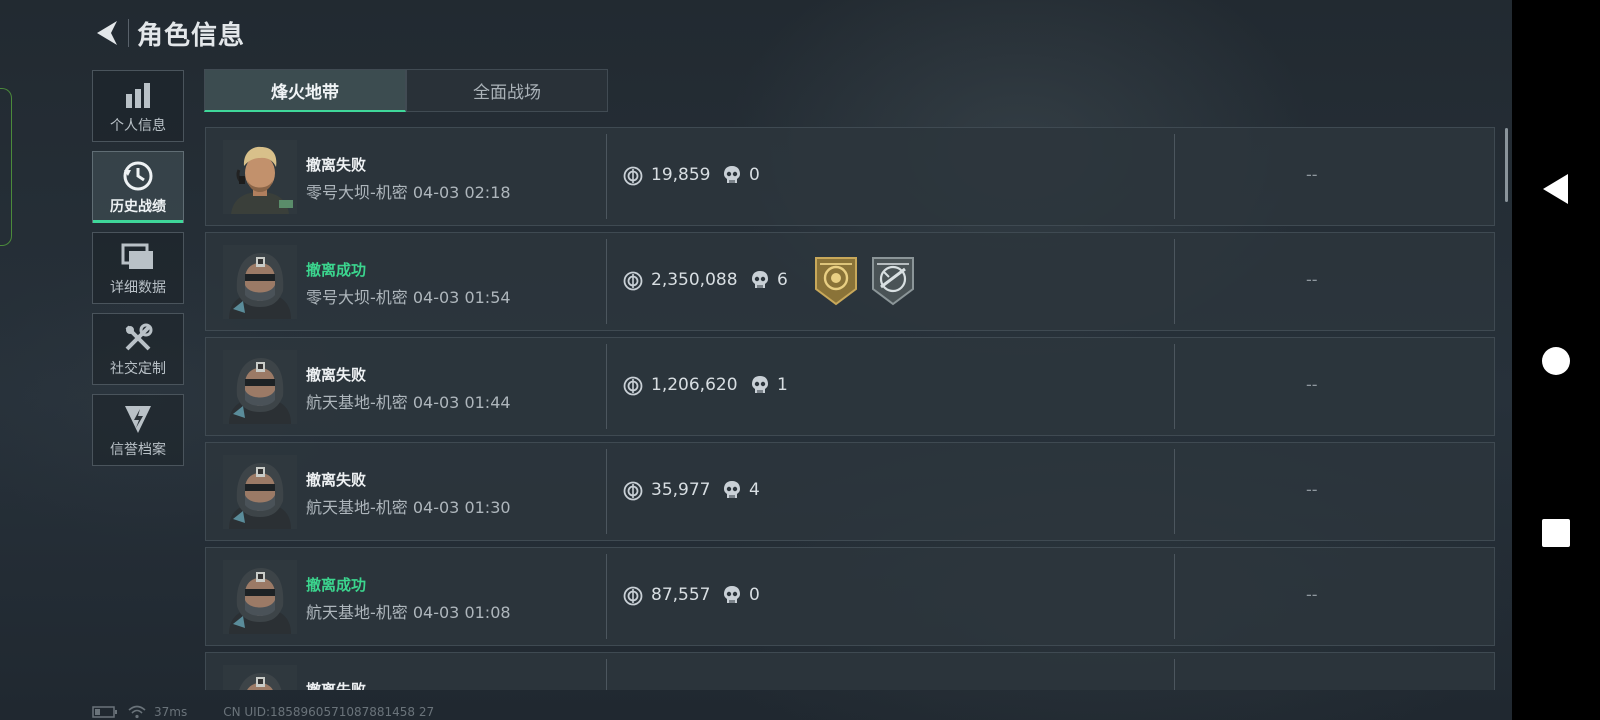 The height and width of the screenshot is (720, 1600). Describe the element at coordinates (850, 176) in the screenshot. I see `match-record-row: 撤离失败零号大坝-机密 04-03 02:18 19,859 0 --` at that location.